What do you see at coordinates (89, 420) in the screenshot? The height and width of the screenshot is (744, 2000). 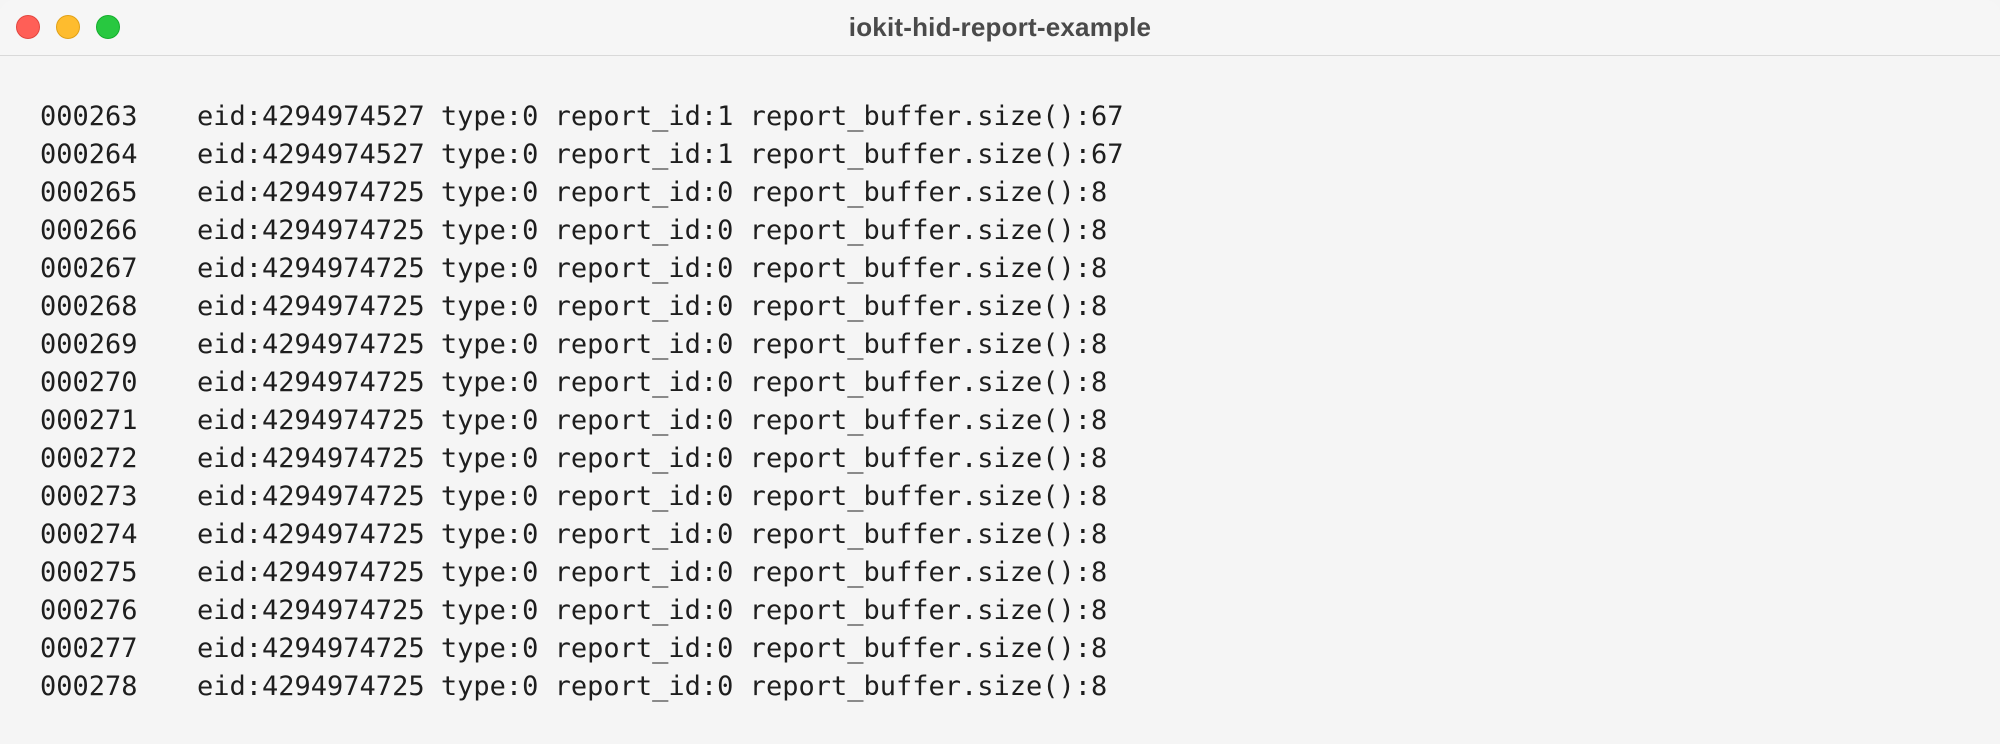 I see `log-row-index: 000271` at bounding box center [89, 420].